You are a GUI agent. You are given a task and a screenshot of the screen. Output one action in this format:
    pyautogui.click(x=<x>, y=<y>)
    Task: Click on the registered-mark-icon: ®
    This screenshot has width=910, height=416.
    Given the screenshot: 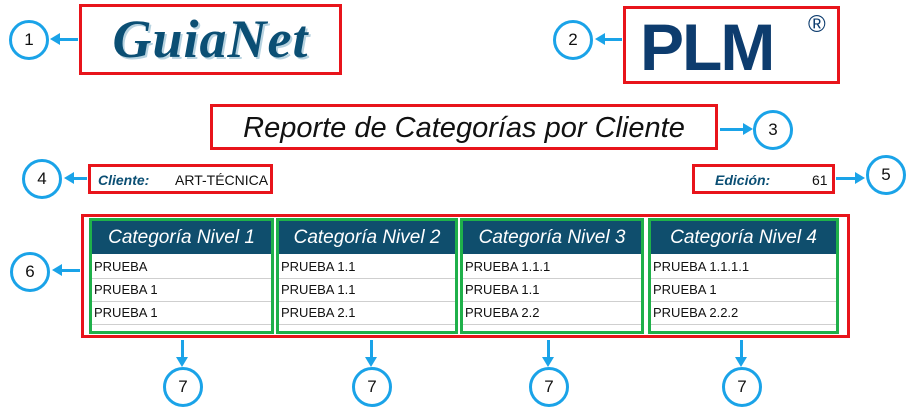 What is the action you would take?
    pyautogui.click(x=817, y=24)
    